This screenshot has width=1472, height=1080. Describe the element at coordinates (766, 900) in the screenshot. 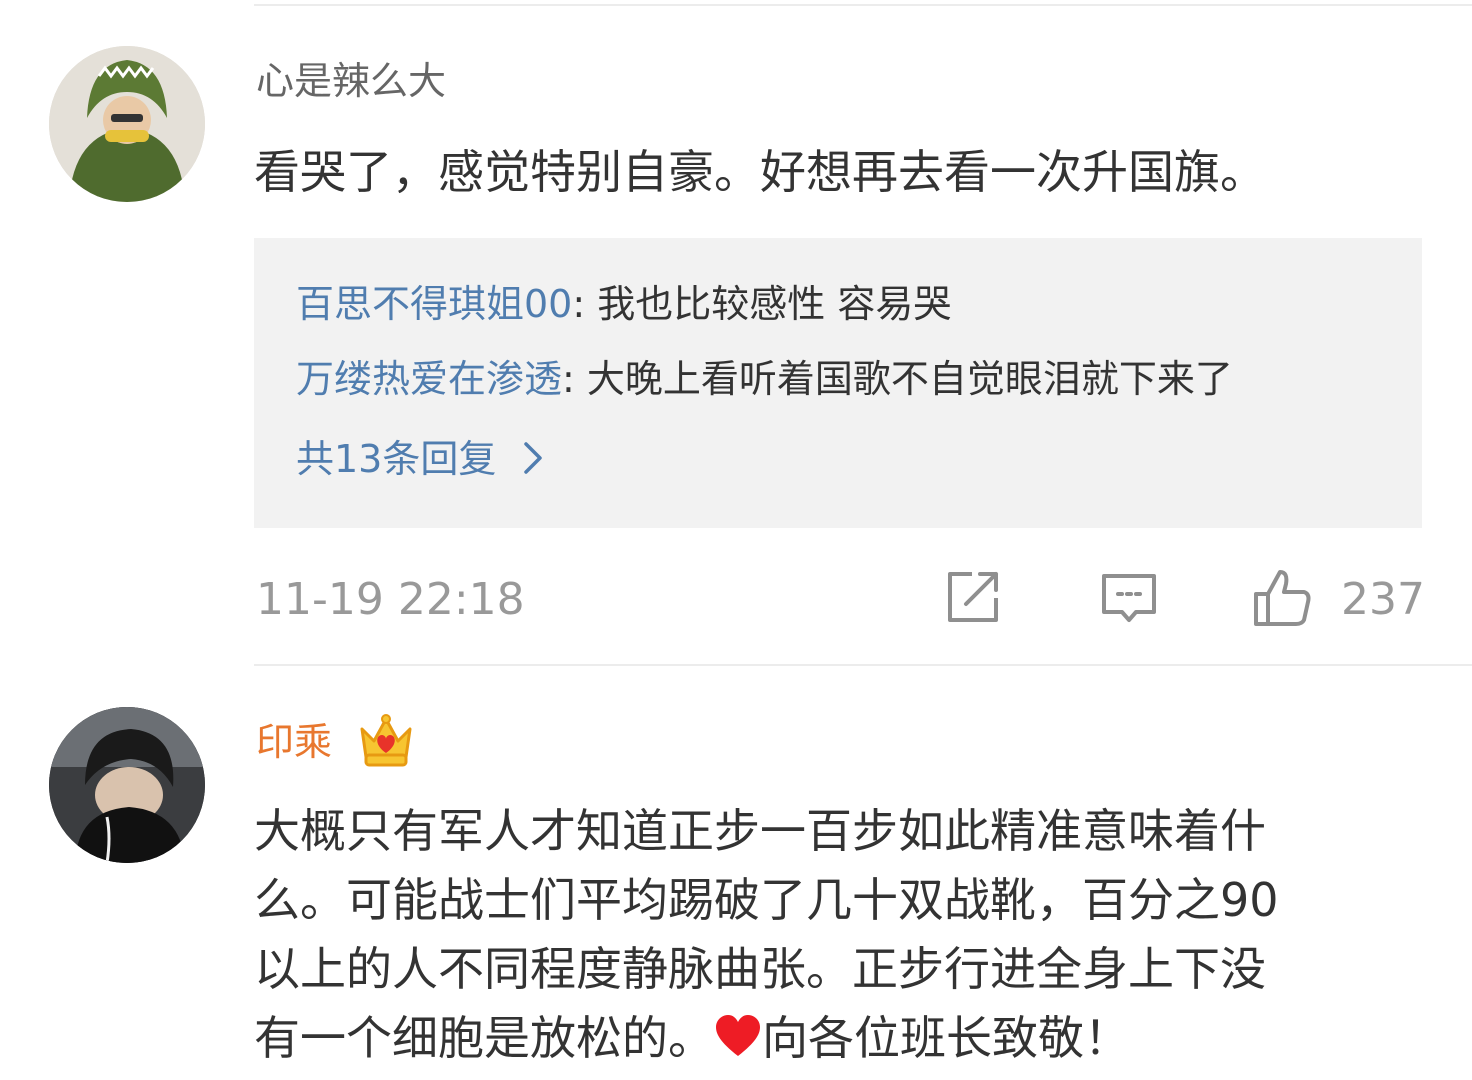

I see `comment-text-line: 么。可能战士们平均踢破了几十双战靴，百分之90` at that location.